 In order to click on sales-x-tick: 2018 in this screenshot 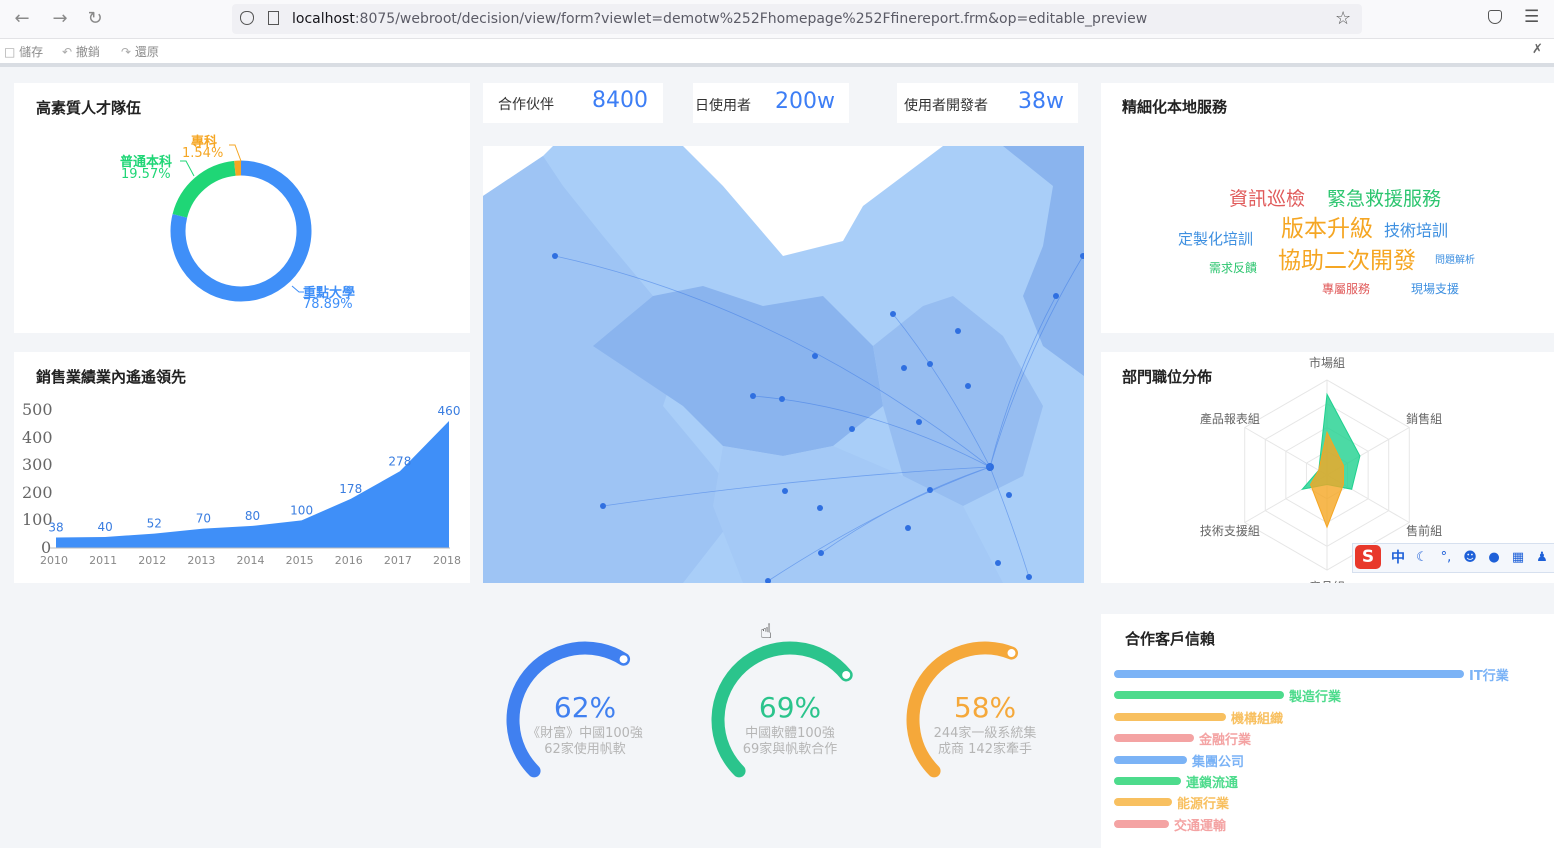, I will do `click(447, 560)`.